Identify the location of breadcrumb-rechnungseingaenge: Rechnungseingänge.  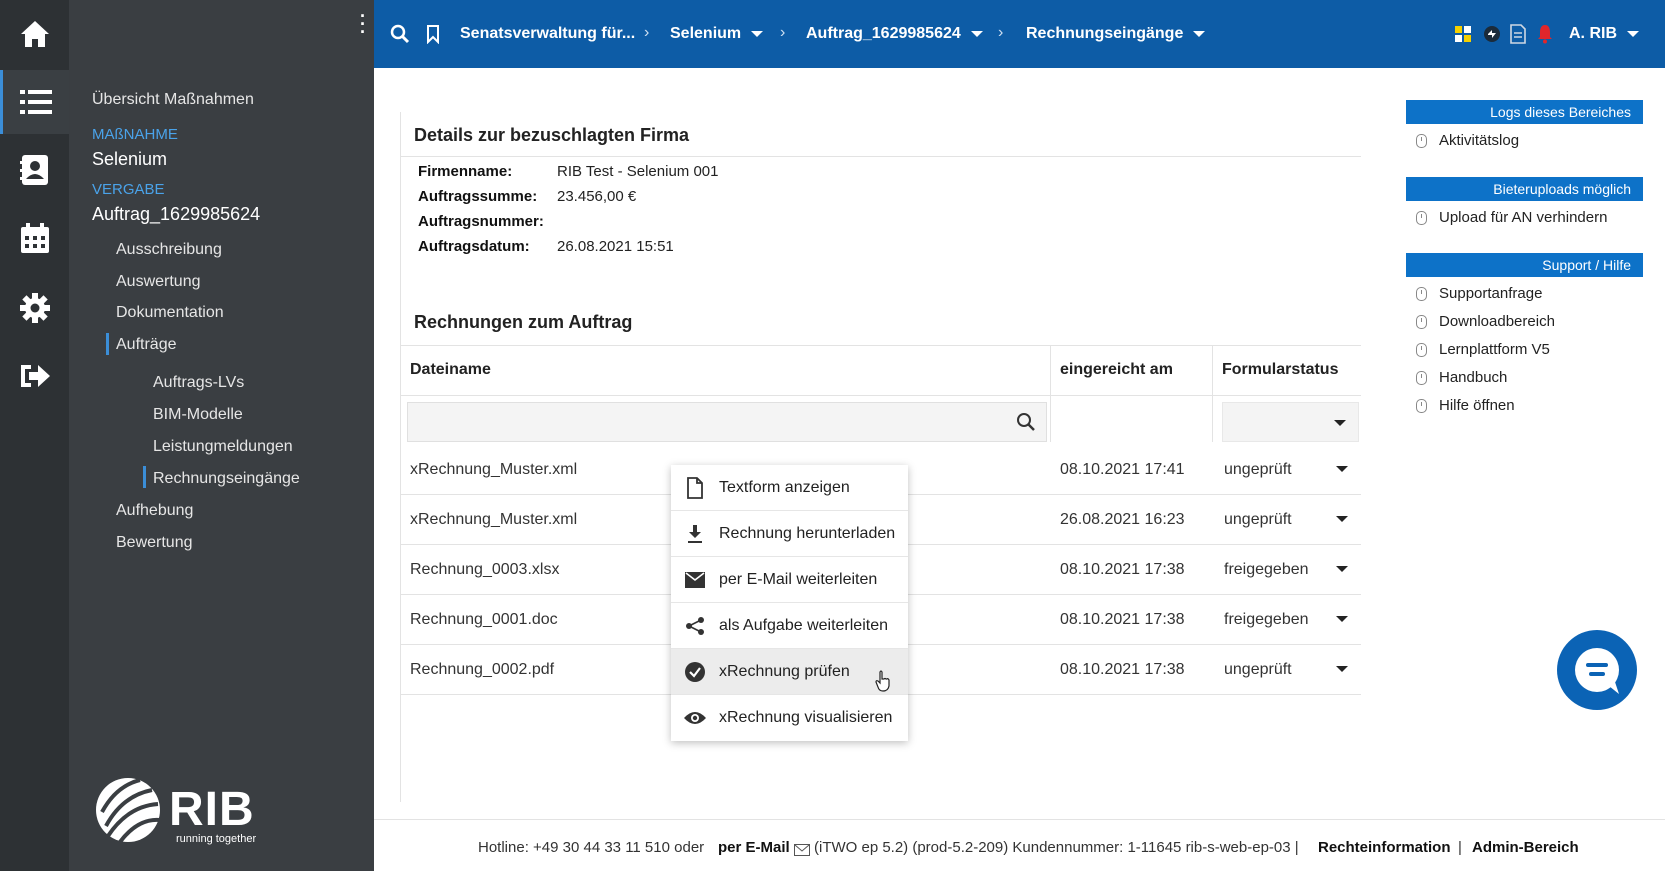
(1116, 34).